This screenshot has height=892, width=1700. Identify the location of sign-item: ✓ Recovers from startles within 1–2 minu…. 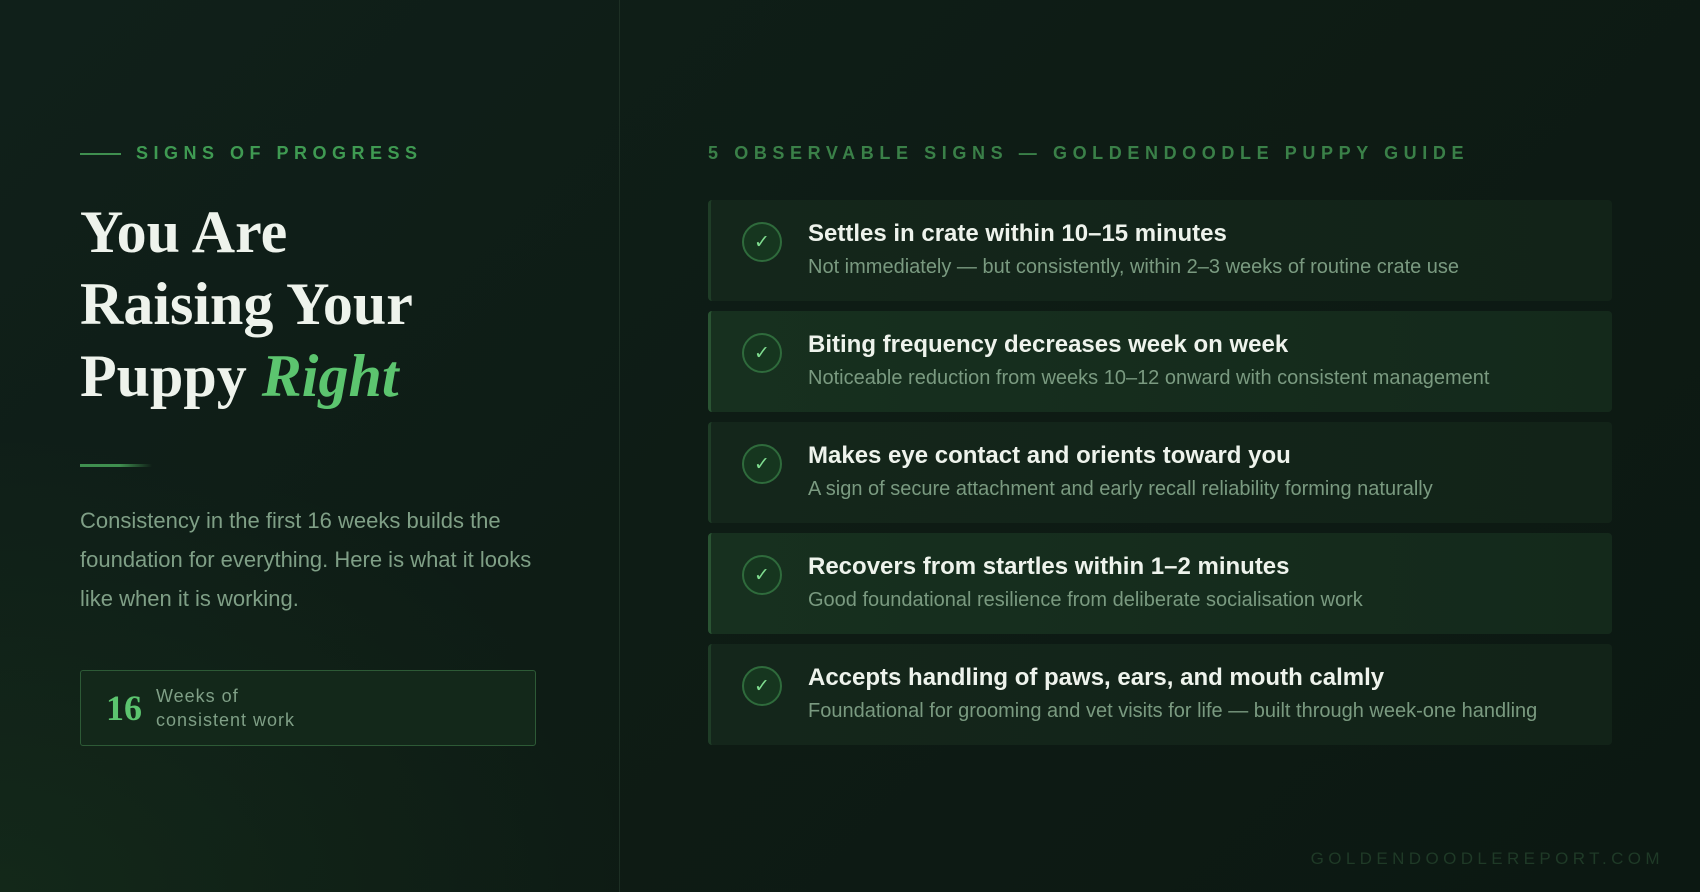
(1160, 583).